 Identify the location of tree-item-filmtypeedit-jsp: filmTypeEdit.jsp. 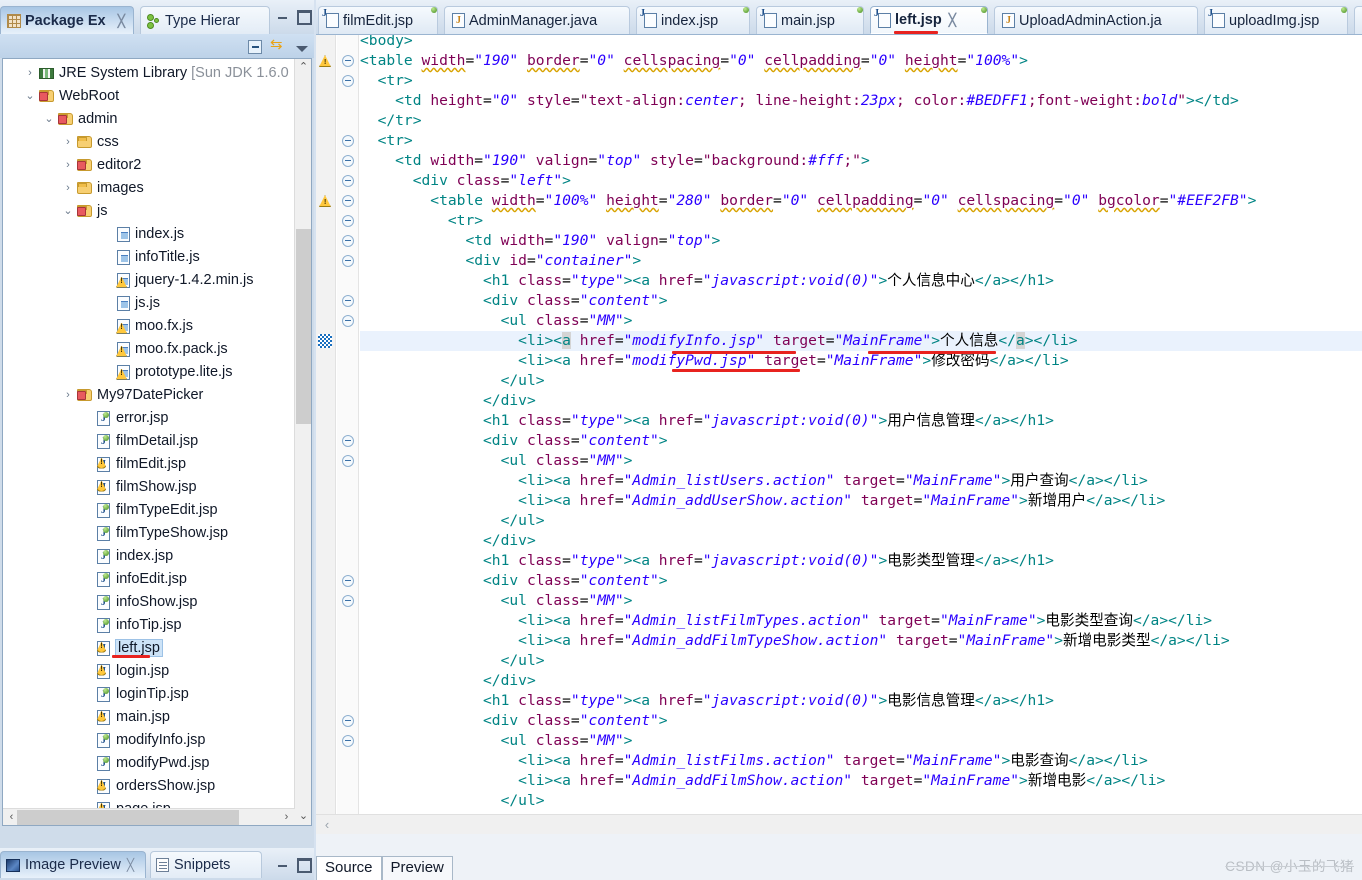
(149, 509).